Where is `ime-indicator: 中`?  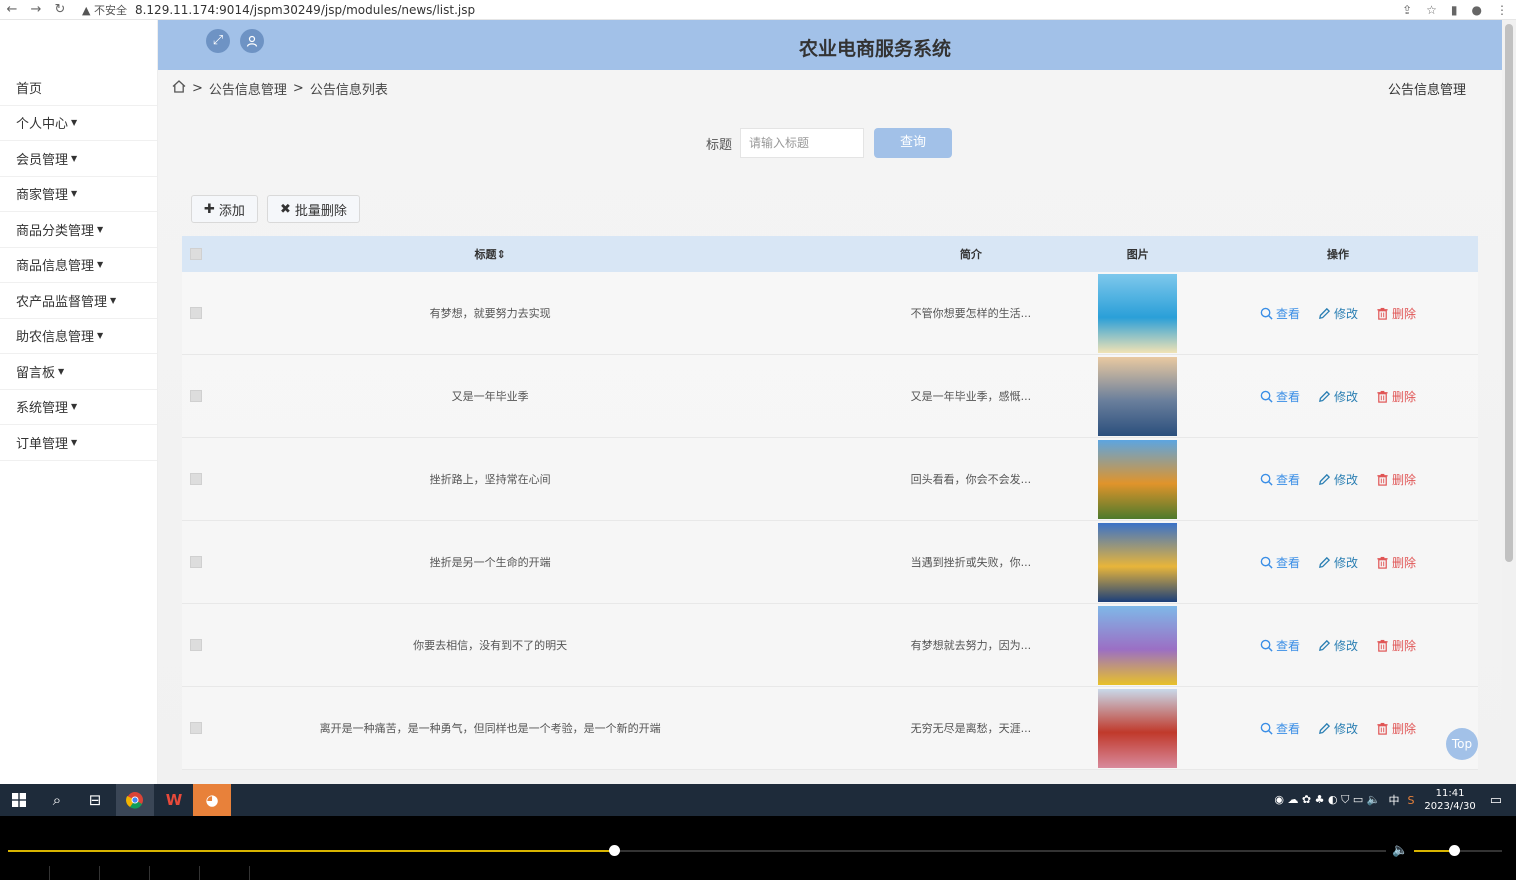
ime-indicator: 中 is located at coordinates (1393, 800).